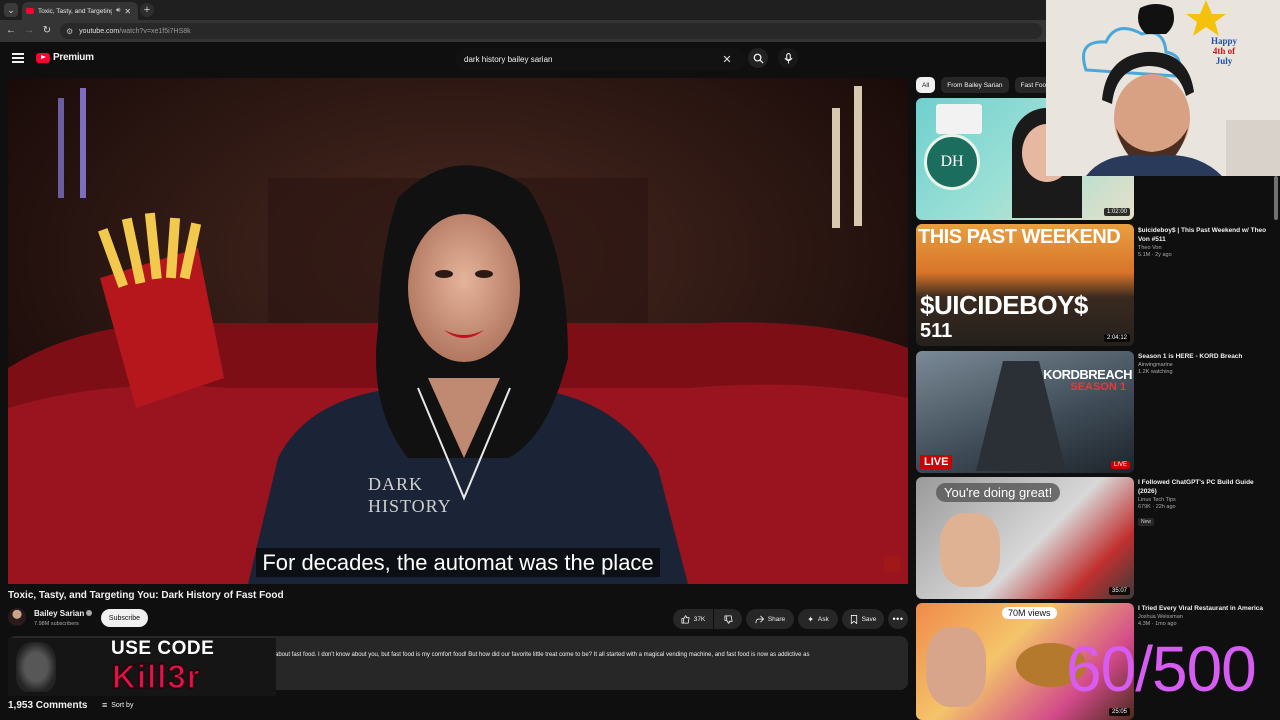 Image resolution: width=1280 pixels, height=720 pixels. Describe the element at coordinates (1120, 465) in the screenshot. I see `live-badge: LIVE` at that location.